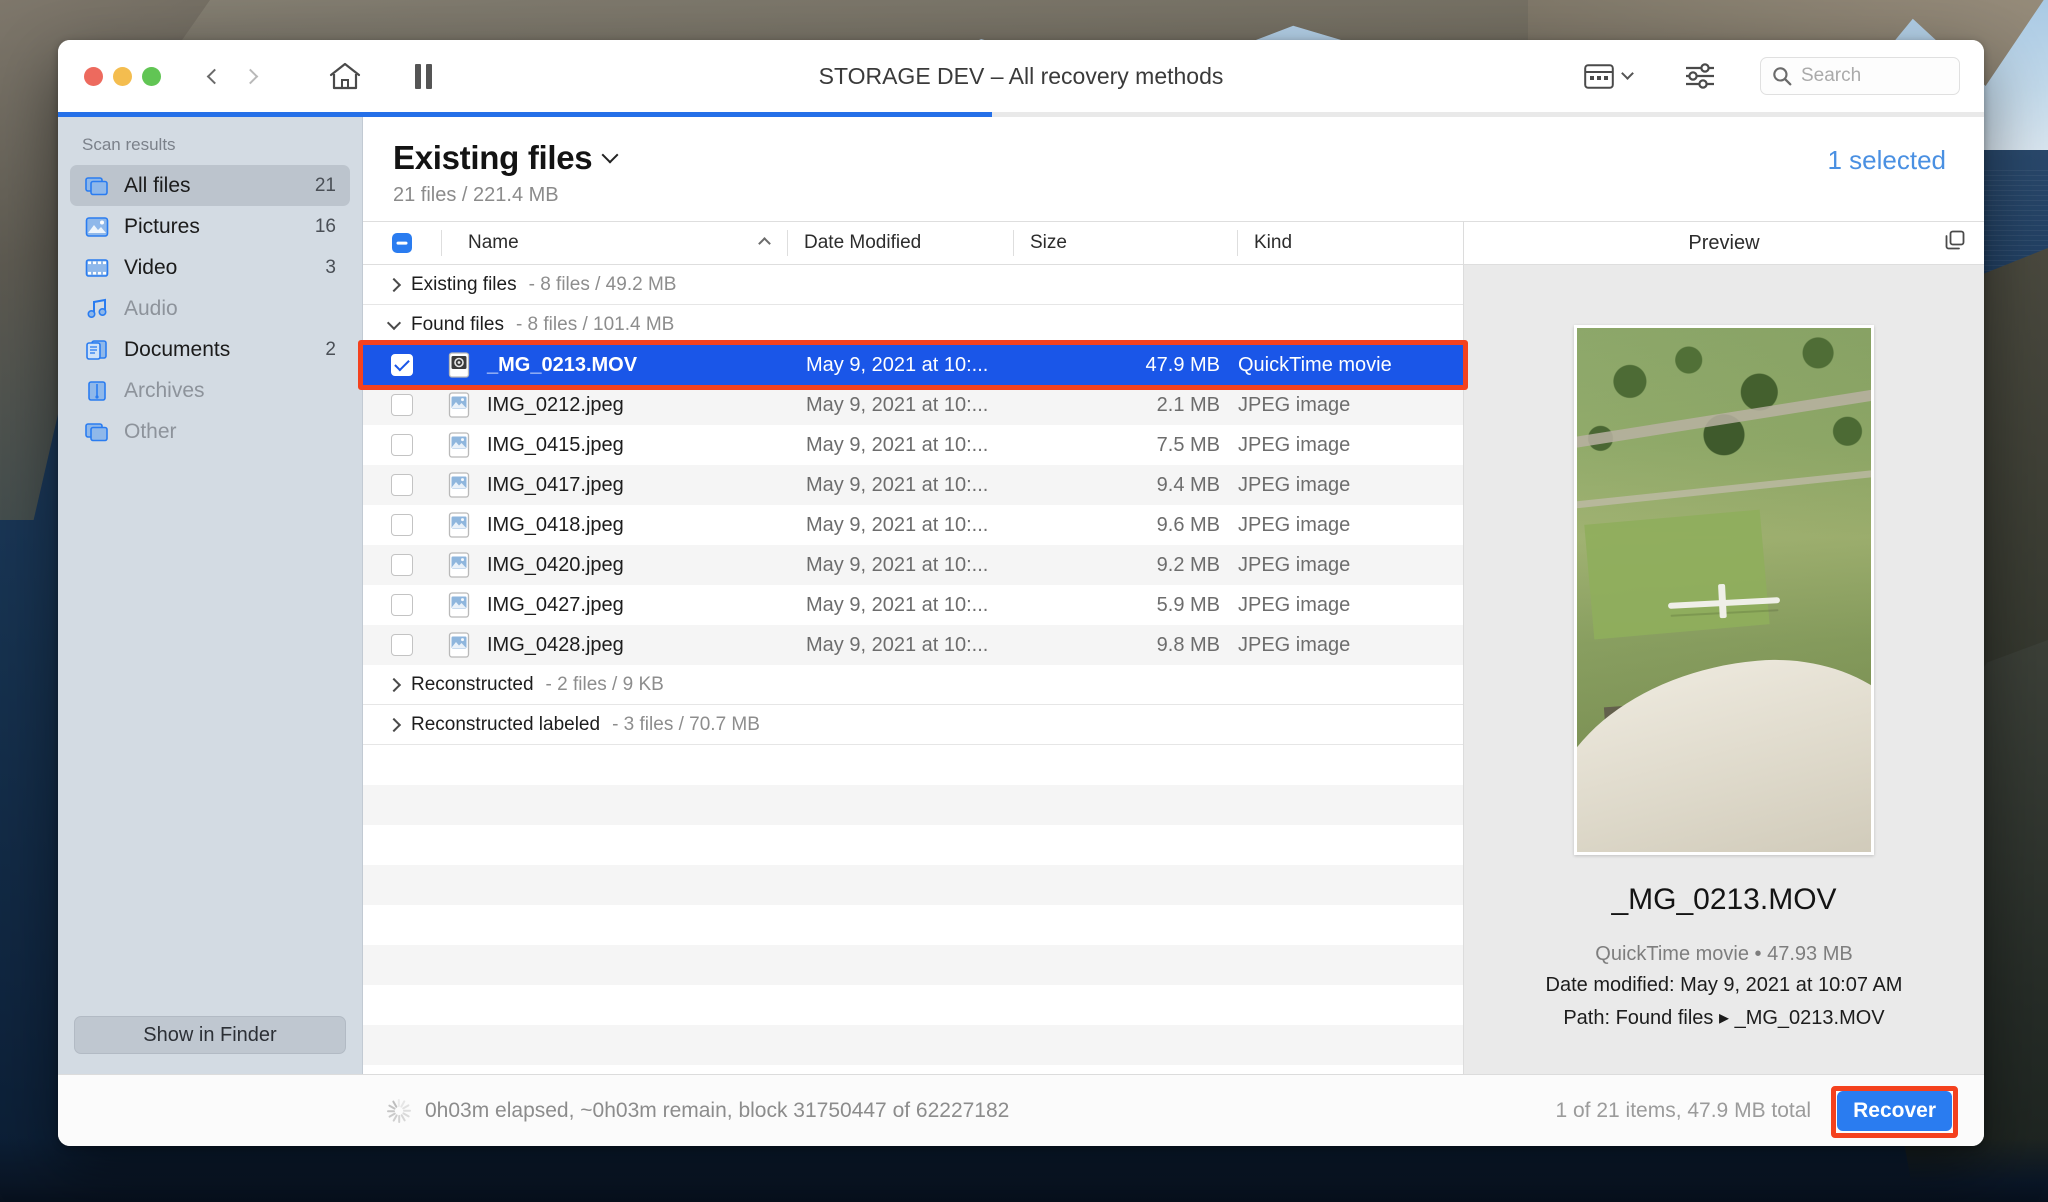 The width and height of the screenshot is (2048, 1202). I want to click on search-input: Search, so click(1860, 76).